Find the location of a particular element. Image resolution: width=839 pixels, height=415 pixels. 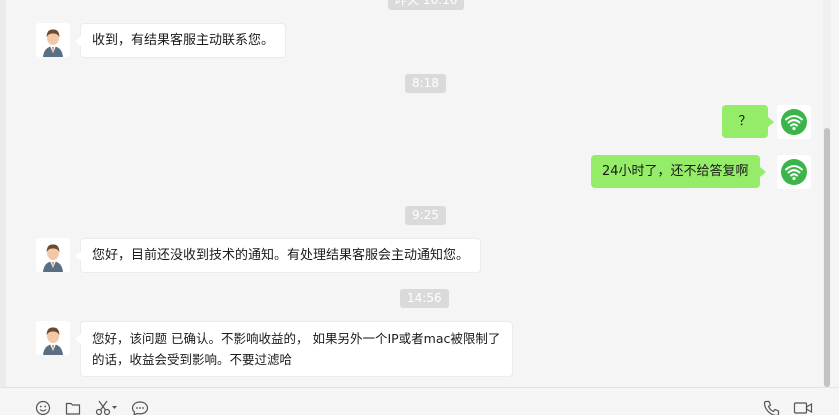

scrollbar is located at coordinates (827, 193).